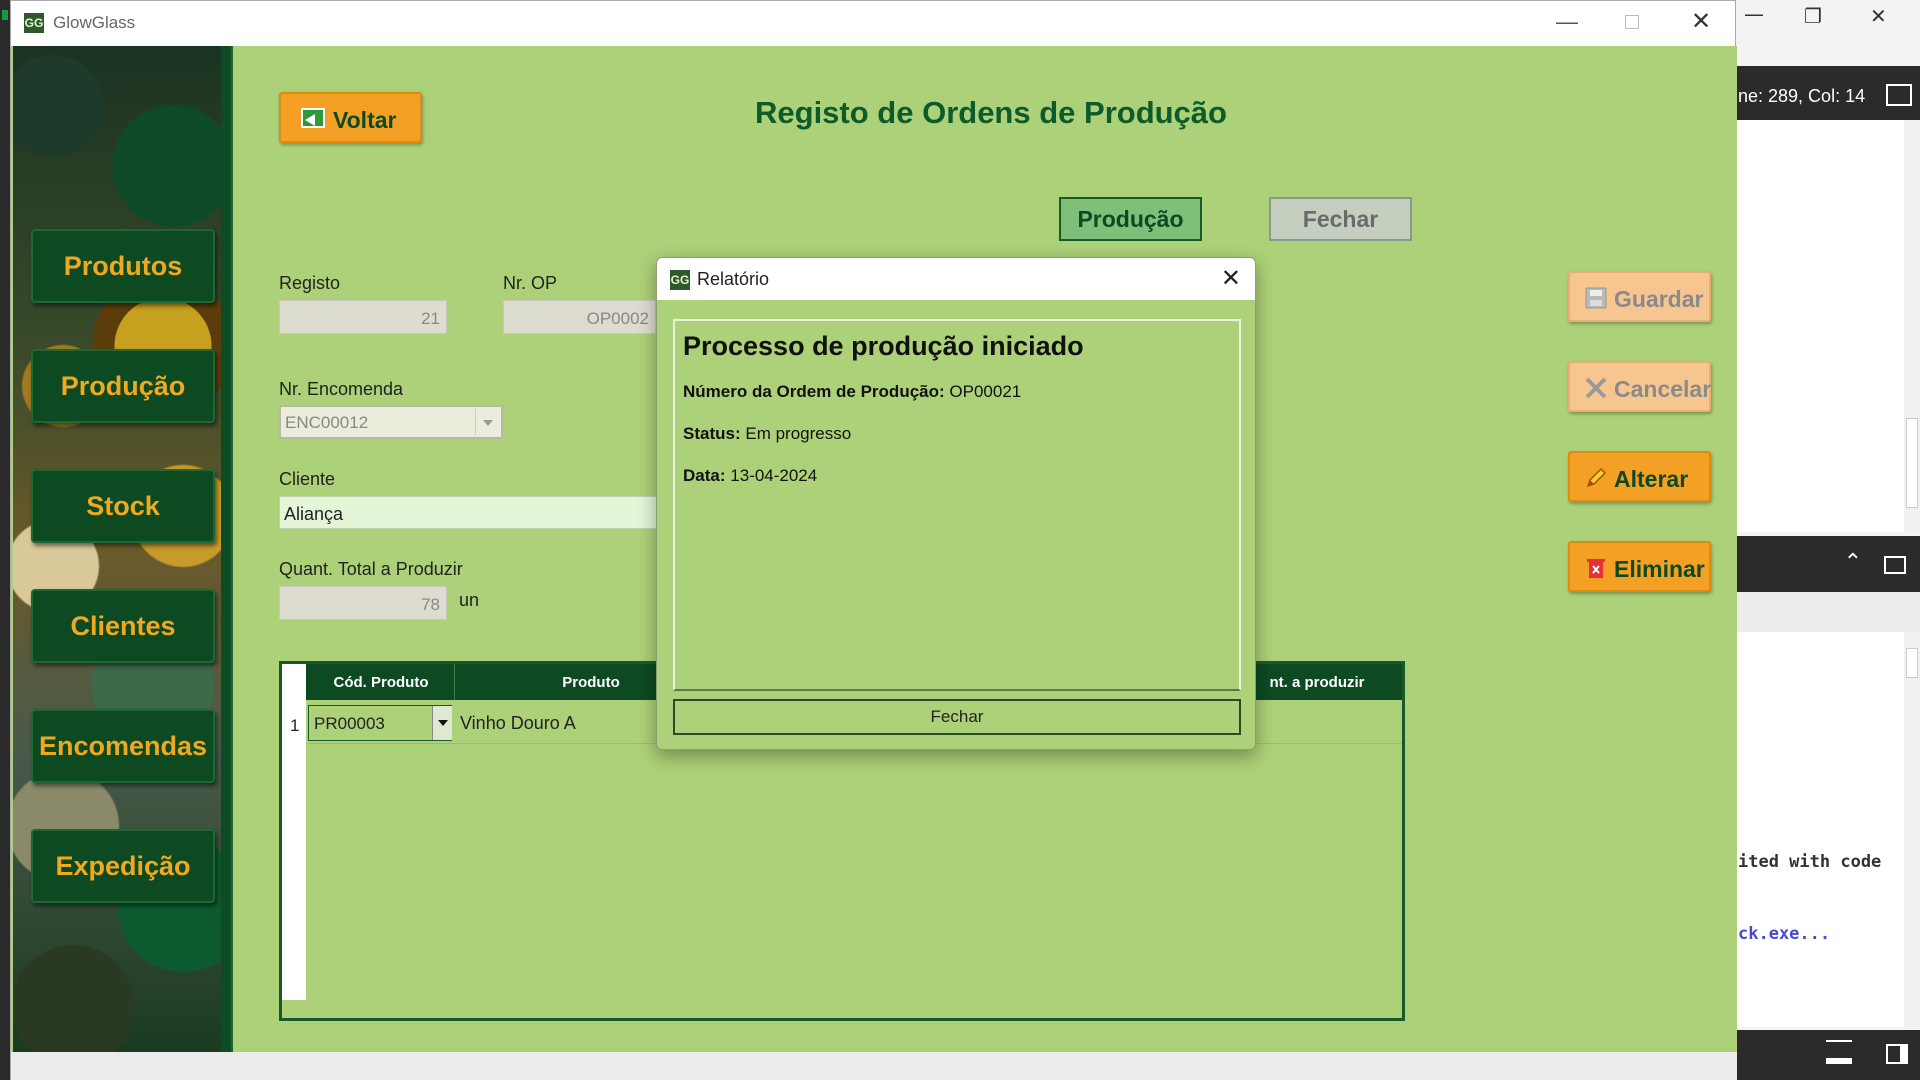 The height and width of the screenshot is (1080, 1920). Describe the element at coordinates (956, 279) in the screenshot. I see `dialog-titlebar: GG Relatório ✕` at that location.